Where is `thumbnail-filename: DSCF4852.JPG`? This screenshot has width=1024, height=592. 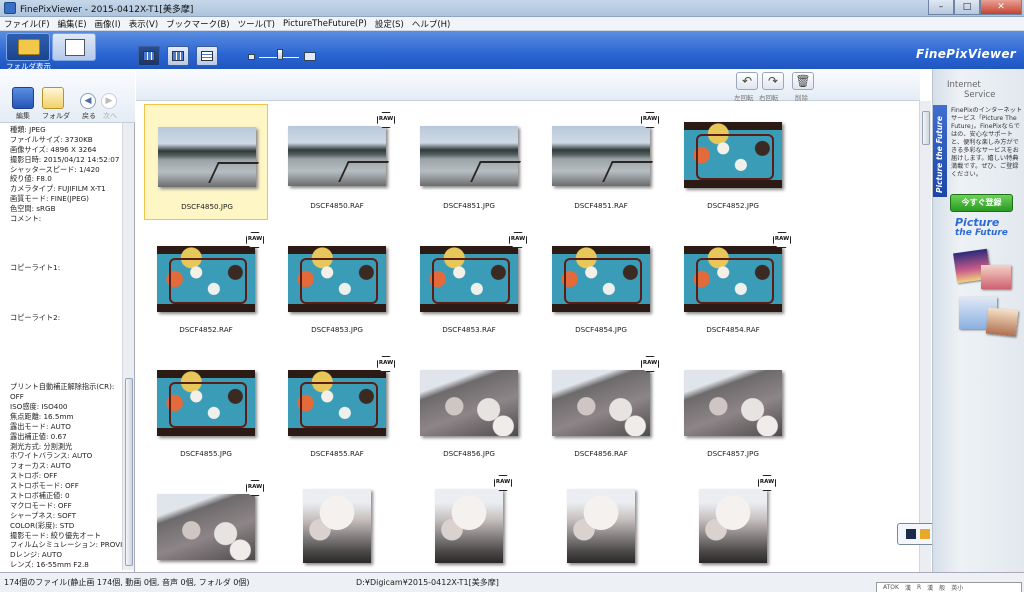 thumbnail-filename: DSCF4852.JPG is located at coordinates (733, 205).